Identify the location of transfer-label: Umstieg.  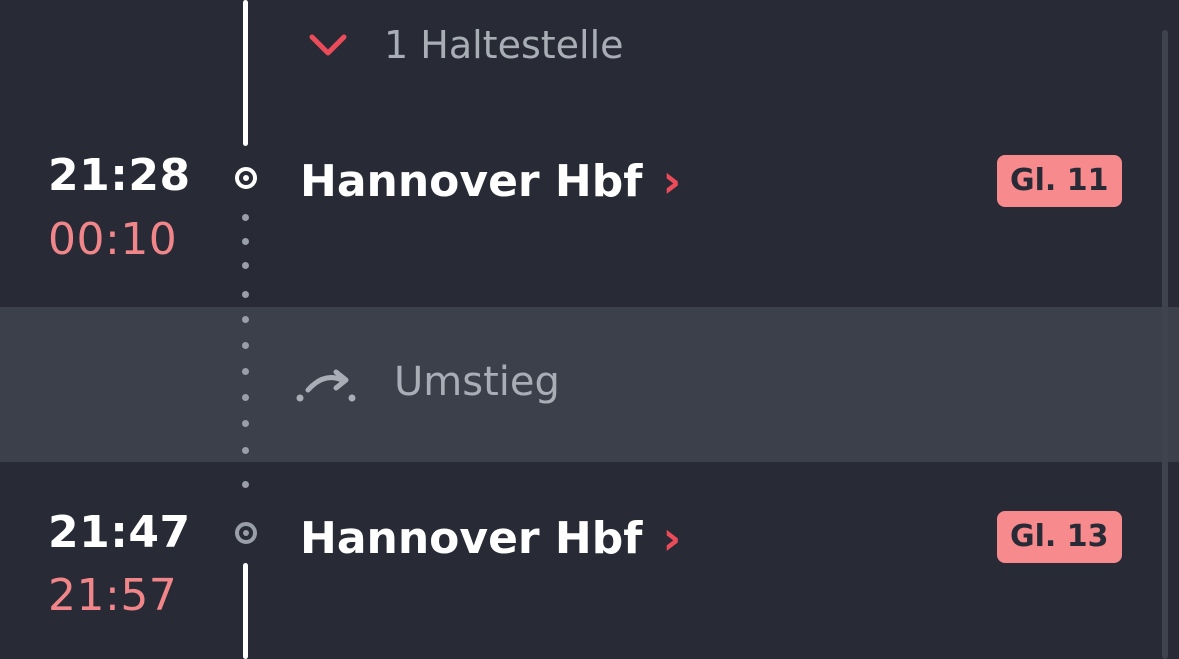
(477, 382).